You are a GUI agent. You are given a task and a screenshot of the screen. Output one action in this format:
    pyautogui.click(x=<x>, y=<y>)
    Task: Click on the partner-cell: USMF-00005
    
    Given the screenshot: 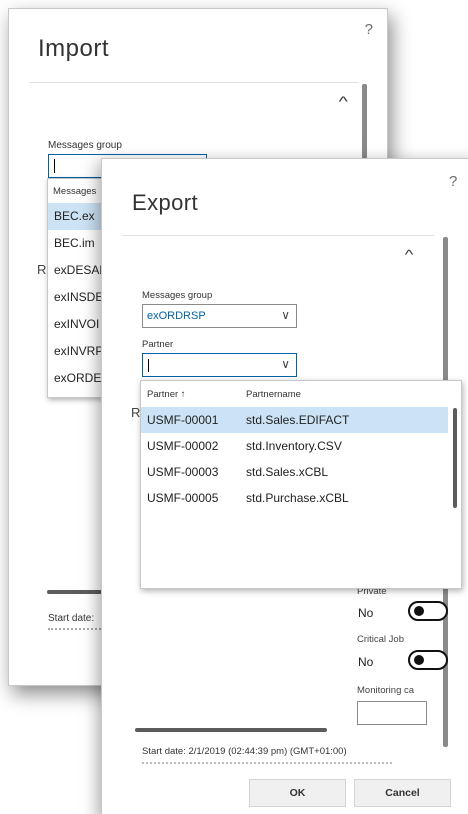 What is the action you would take?
    pyautogui.click(x=183, y=498)
    